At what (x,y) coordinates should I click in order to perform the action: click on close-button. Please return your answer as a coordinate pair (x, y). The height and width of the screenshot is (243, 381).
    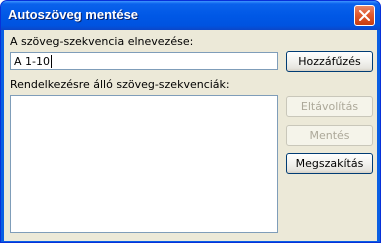
    Looking at the image, I should click on (364, 15).